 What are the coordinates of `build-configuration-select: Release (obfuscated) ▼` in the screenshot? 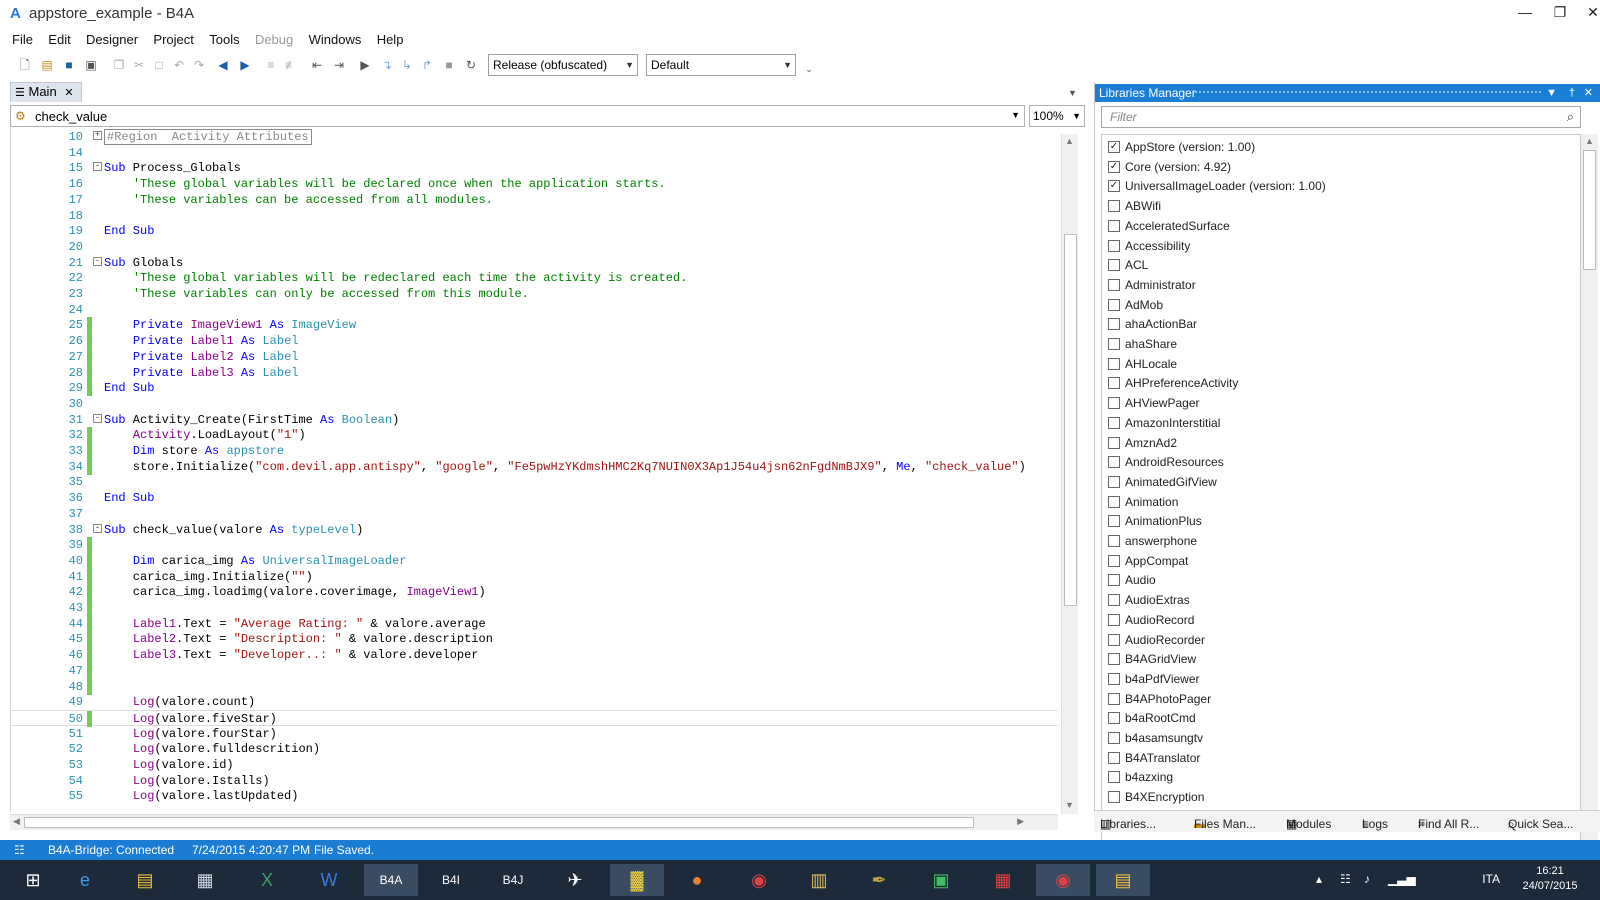 It's located at (563, 65).